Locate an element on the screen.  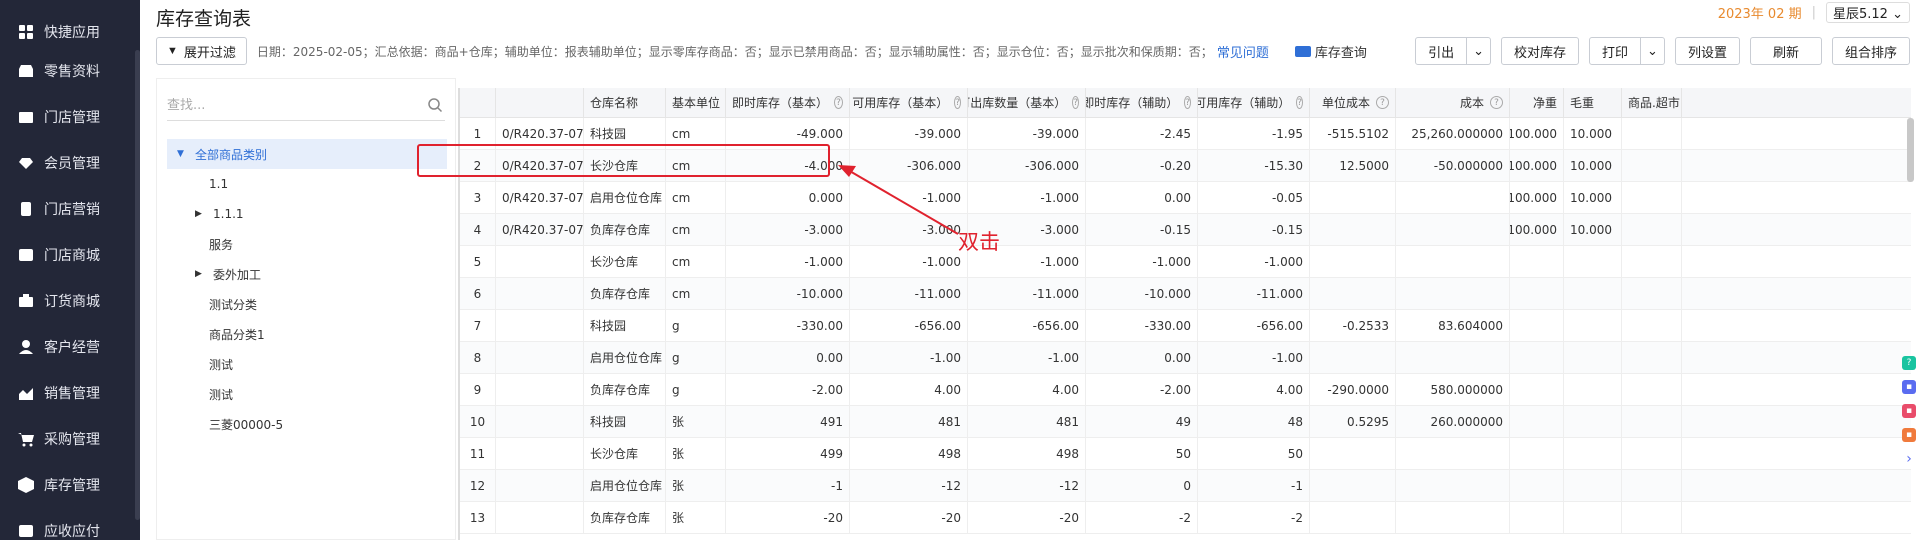
grid-icon is located at coordinates (26, 32).